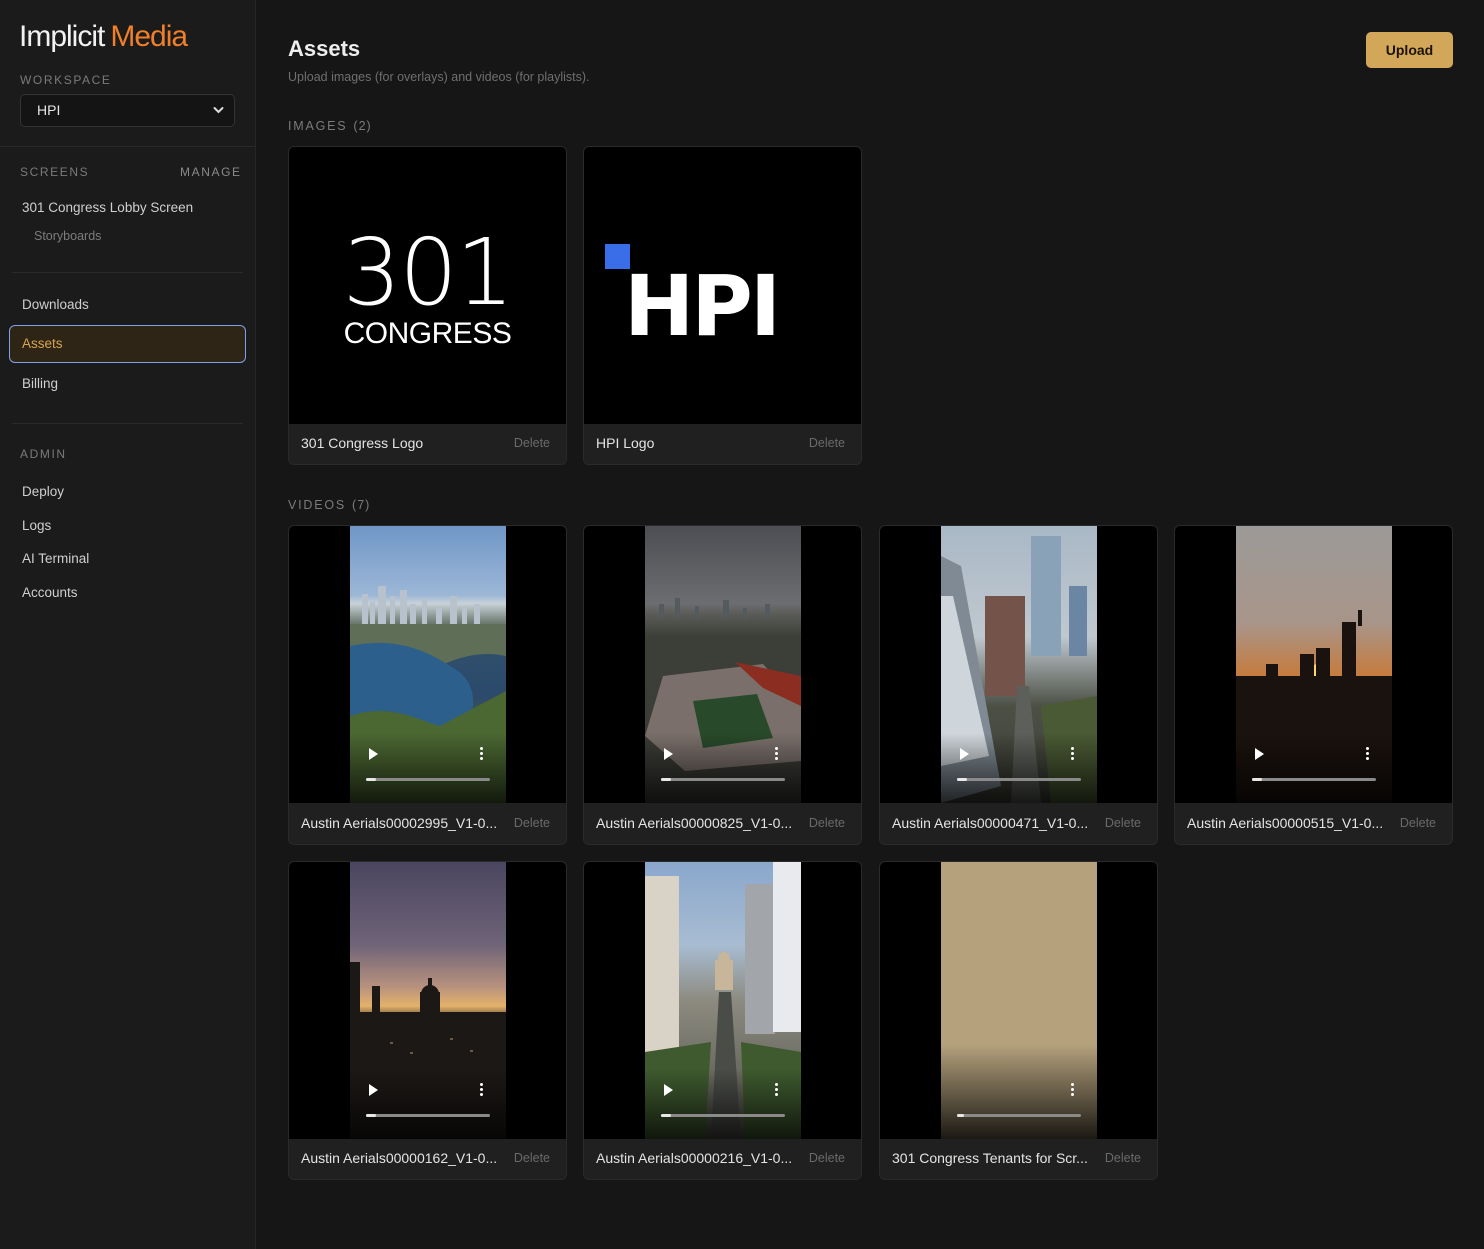 This screenshot has width=1484, height=1249. I want to click on card-footer: HPI Logo Delete, so click(722, 444).